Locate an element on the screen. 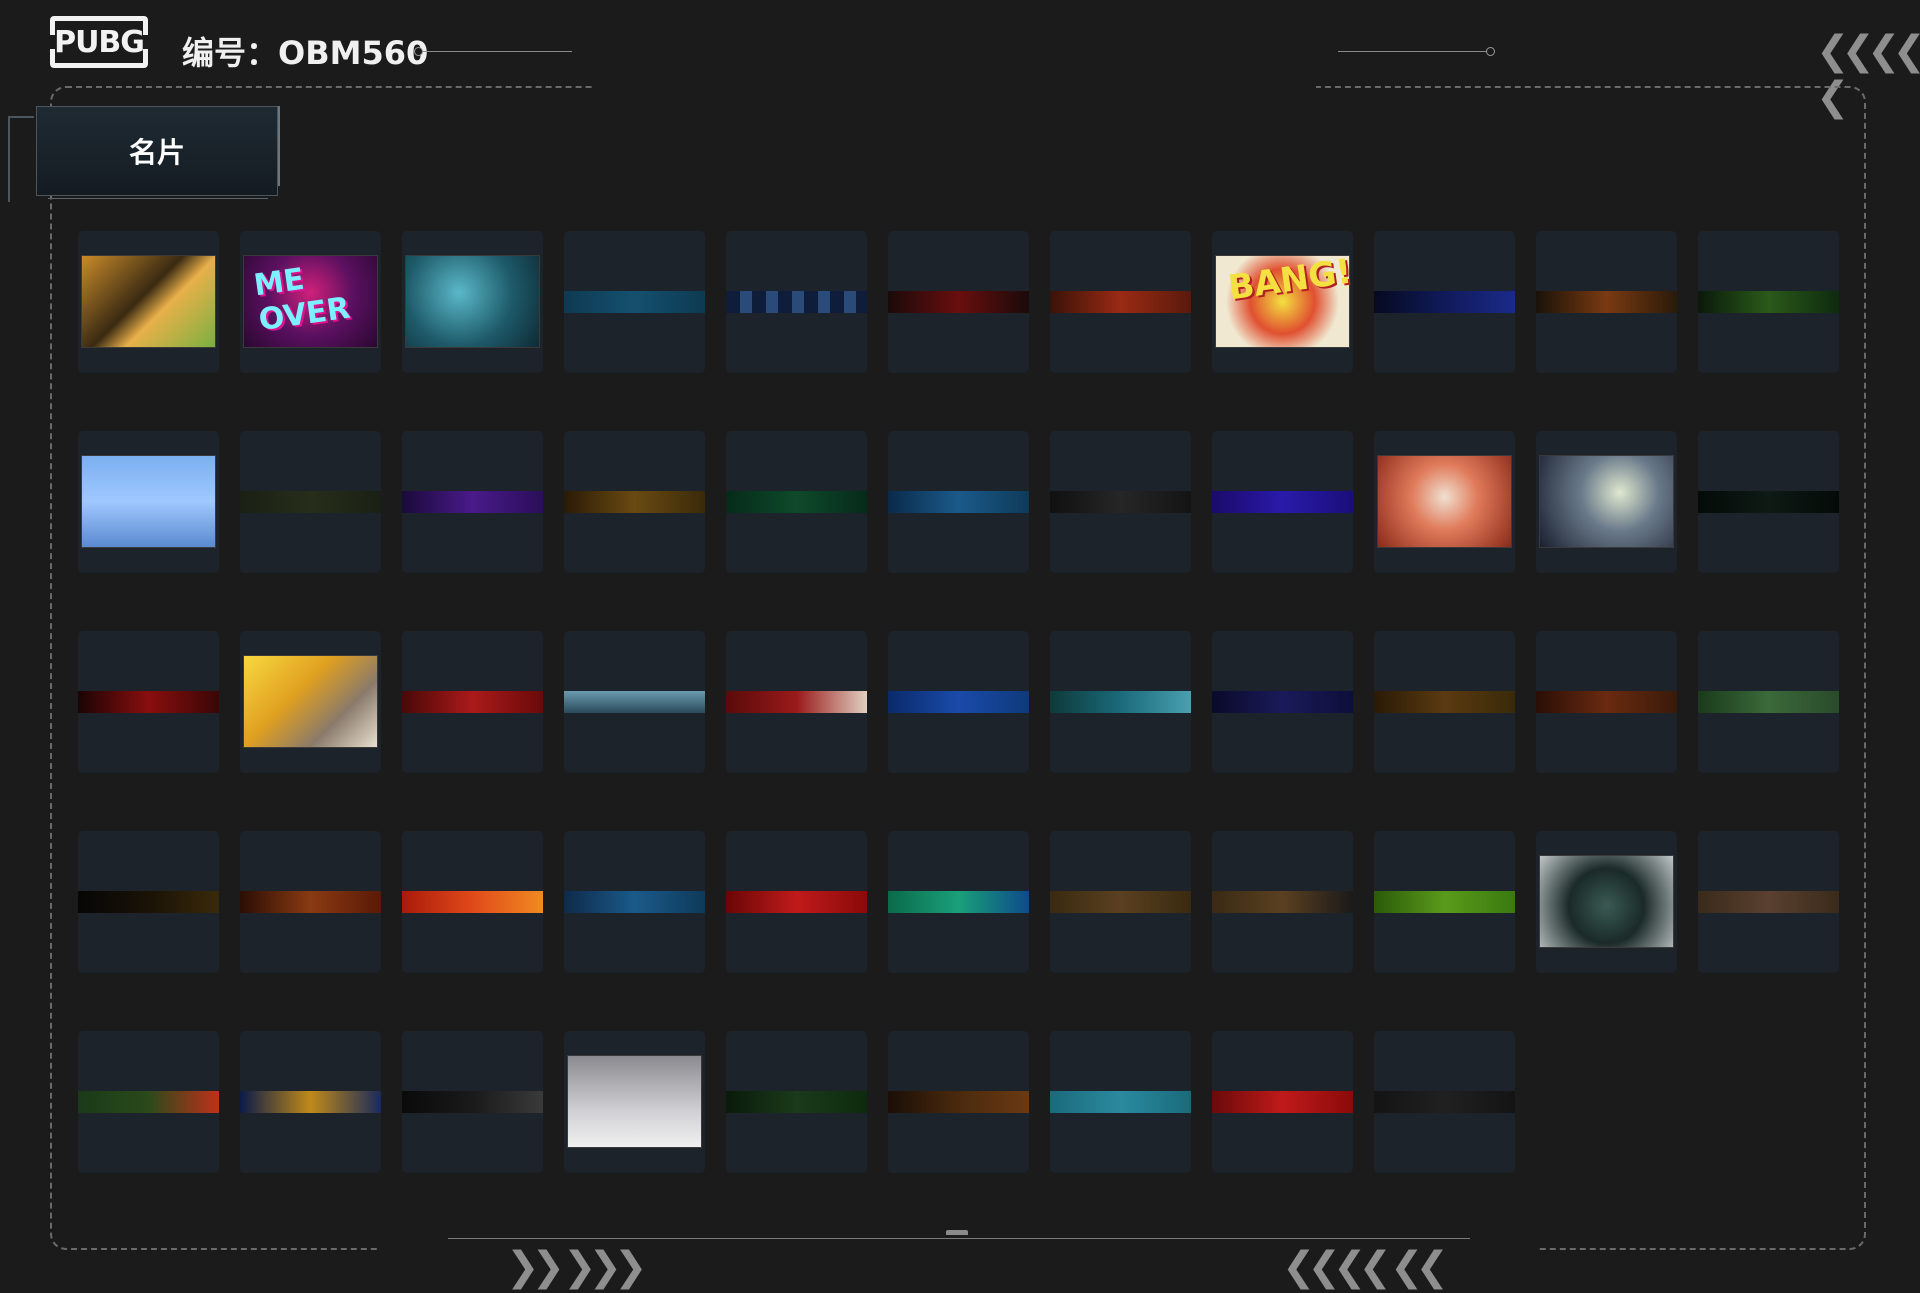  header-line-right is located at coordinates (1413, 51).